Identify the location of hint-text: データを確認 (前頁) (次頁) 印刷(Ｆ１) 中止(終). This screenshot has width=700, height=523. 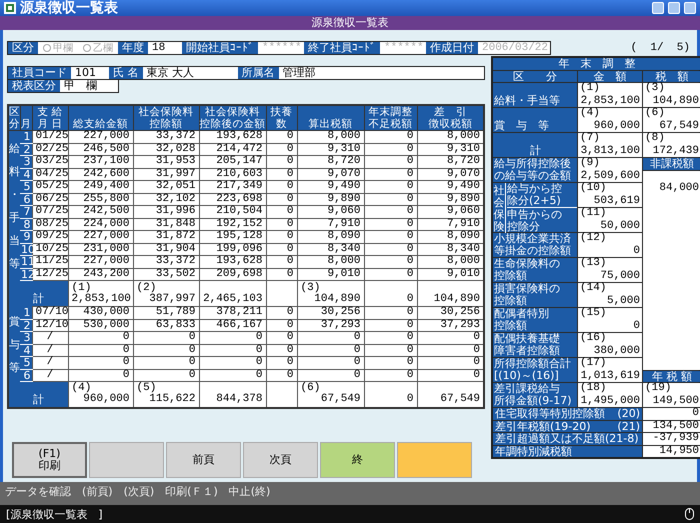
(350, 493).